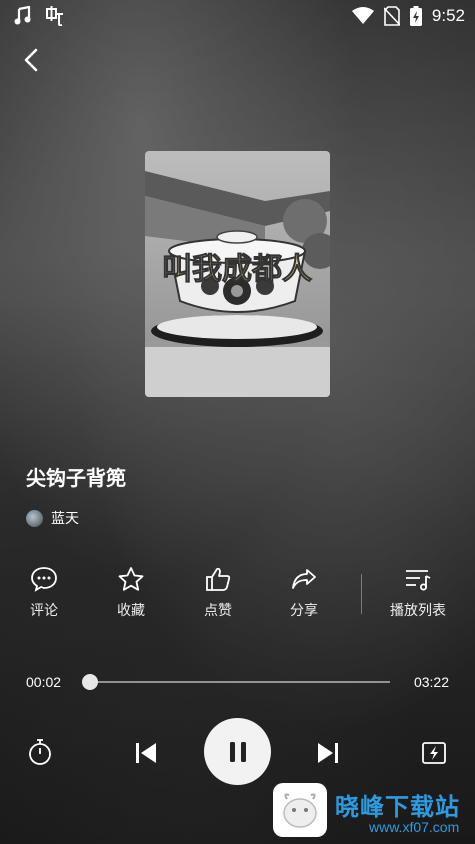  What do you see at coordinates (418, 580) in the screenshot?
I see `playlist-icon` at bounding box center [418, 580].